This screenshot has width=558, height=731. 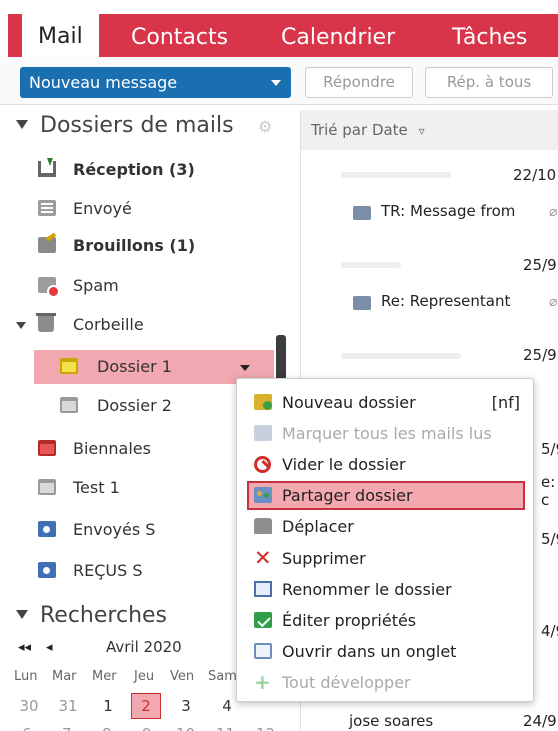 What do you see at coordinates (29, 706) in the screenshot?
I see `calendar-day: 30` at bounding box center [29, 706].